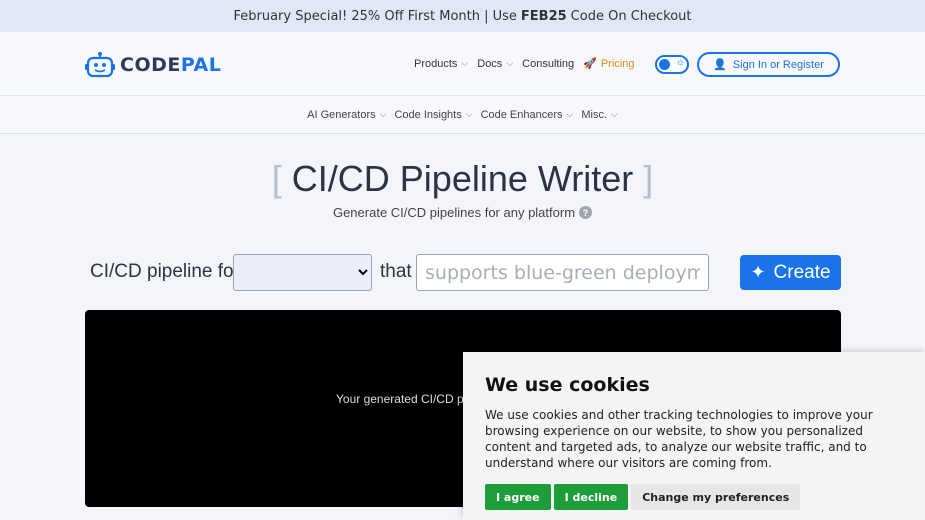 The width and height of the screenshot is (925, 520). What do you see at coordinates (518, 497) in the screenshot?
I see `cookie-agree-button: I agree` at bounding box center [518, 497].